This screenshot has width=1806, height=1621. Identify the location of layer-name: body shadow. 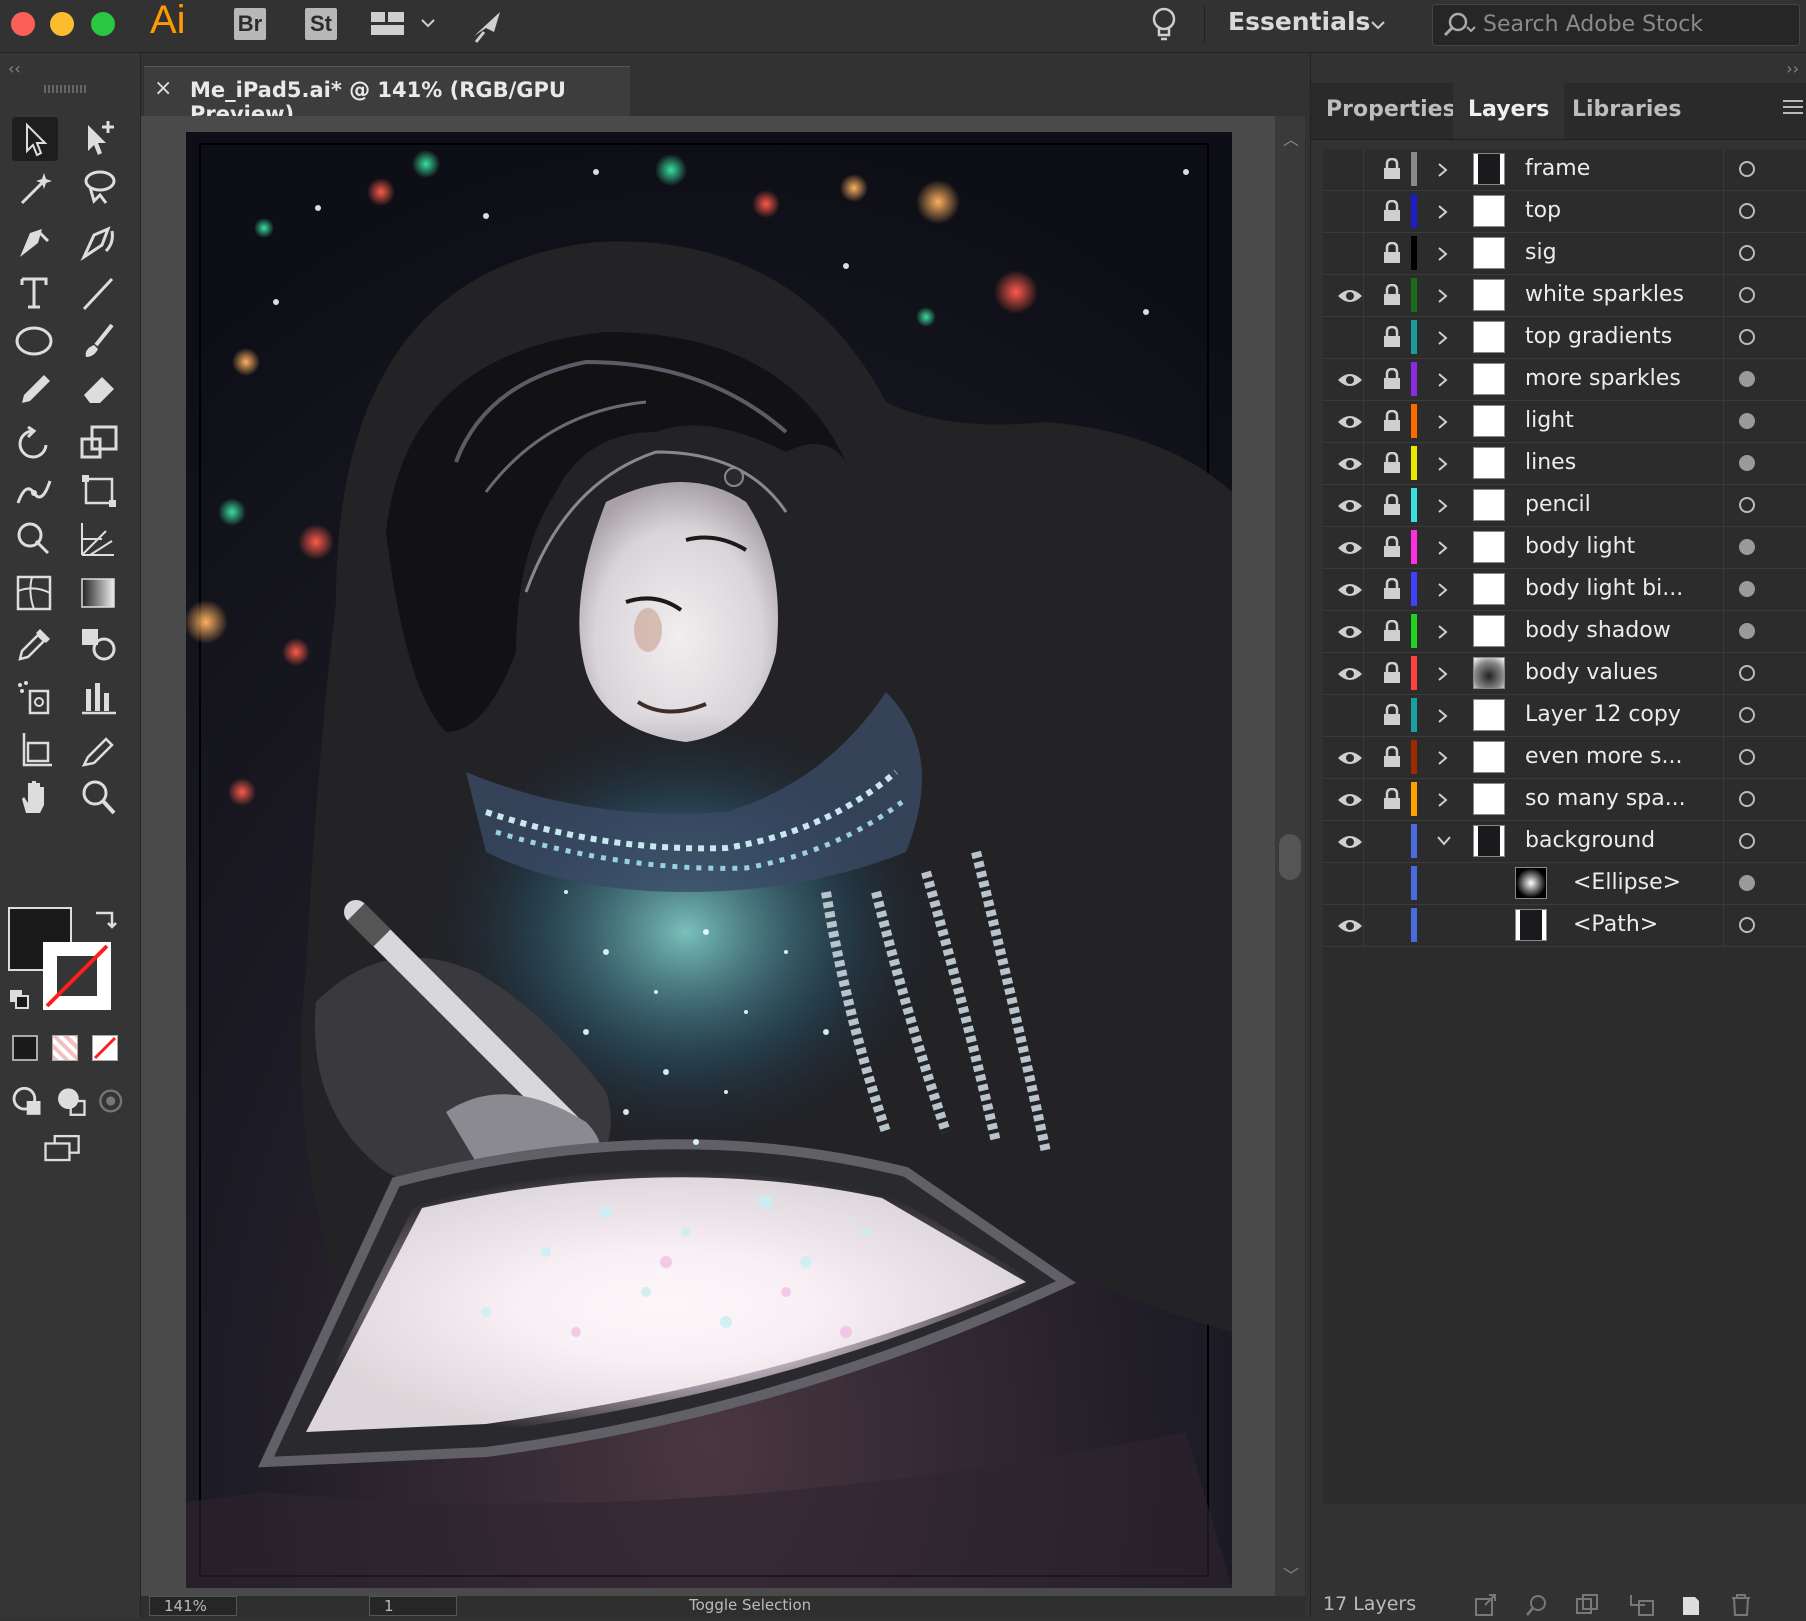
(1598, 630).